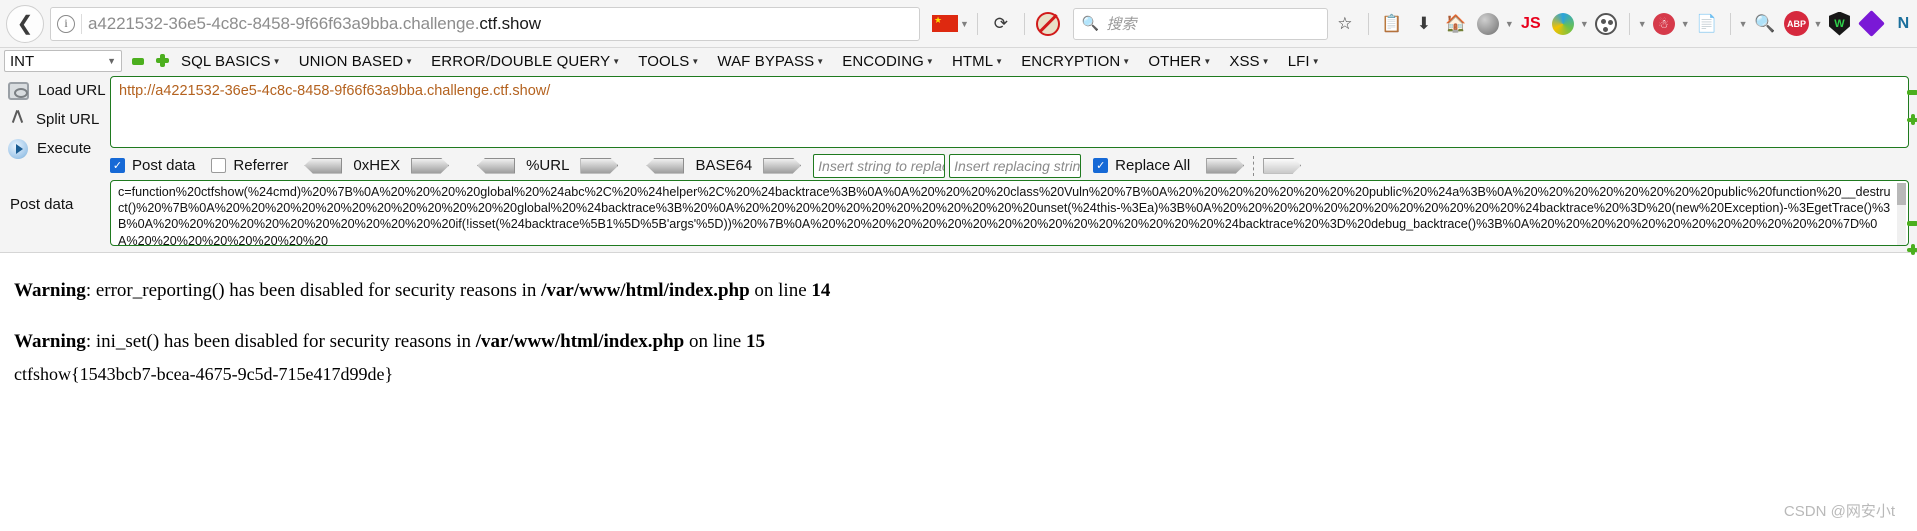 The image size is (1917, 531). Describe the element at coordinates (1200, 23) in the screenshot. I see `search-input: 🔍 搜索` at that location.